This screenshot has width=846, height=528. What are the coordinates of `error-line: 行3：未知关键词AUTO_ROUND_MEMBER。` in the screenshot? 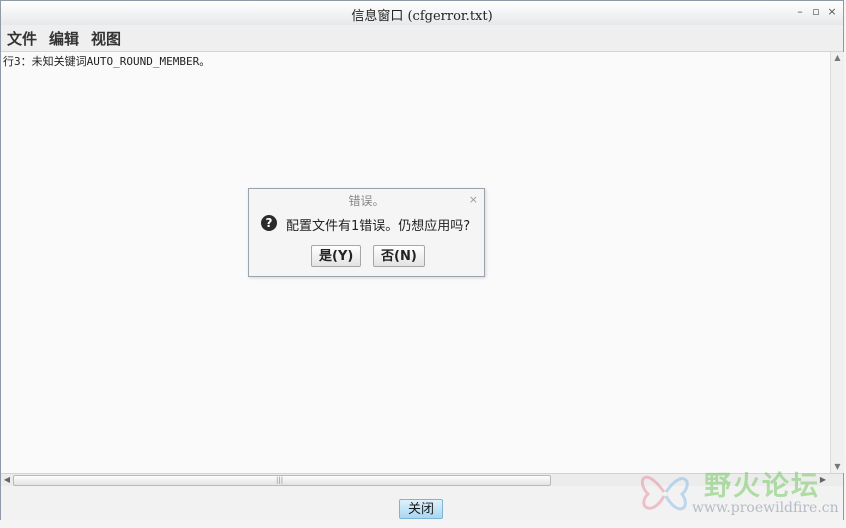 It's located at (107, 61).